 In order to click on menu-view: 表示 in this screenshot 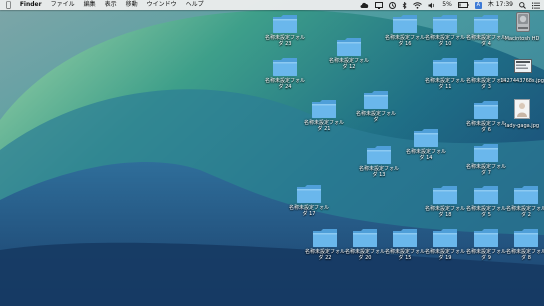, I will do `click(111, 5)`.